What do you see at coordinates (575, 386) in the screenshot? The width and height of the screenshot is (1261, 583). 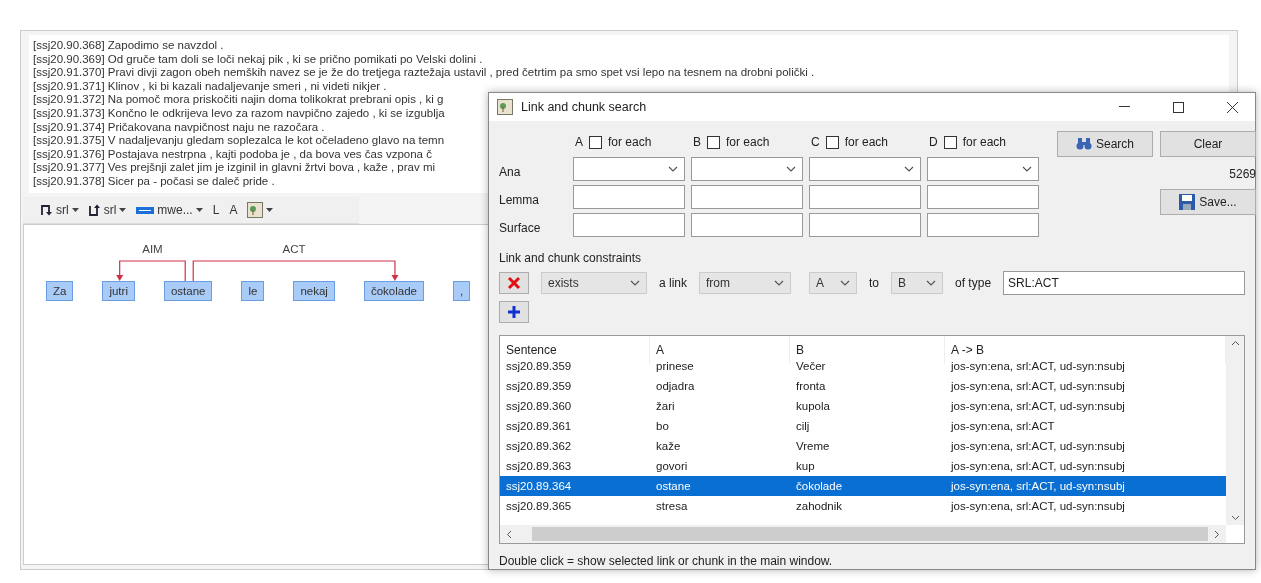 I see `table-cell: ssj20.89.359` at bounding box center [575, 386].